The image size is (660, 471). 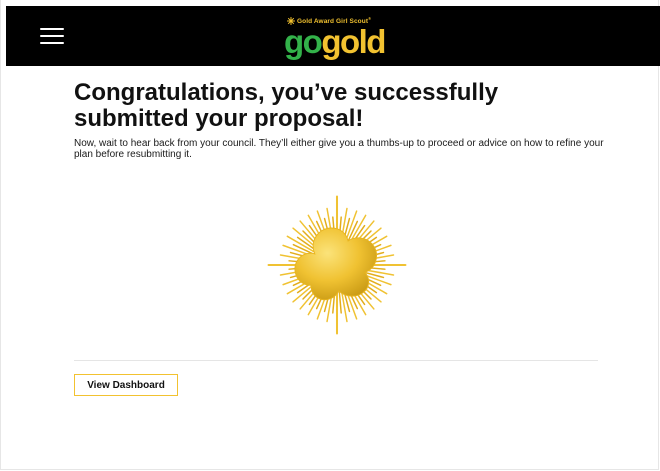 I want to click on top-navigation-bar: Gold Award Girl Scout® gogold, so click(x=333, y=36).